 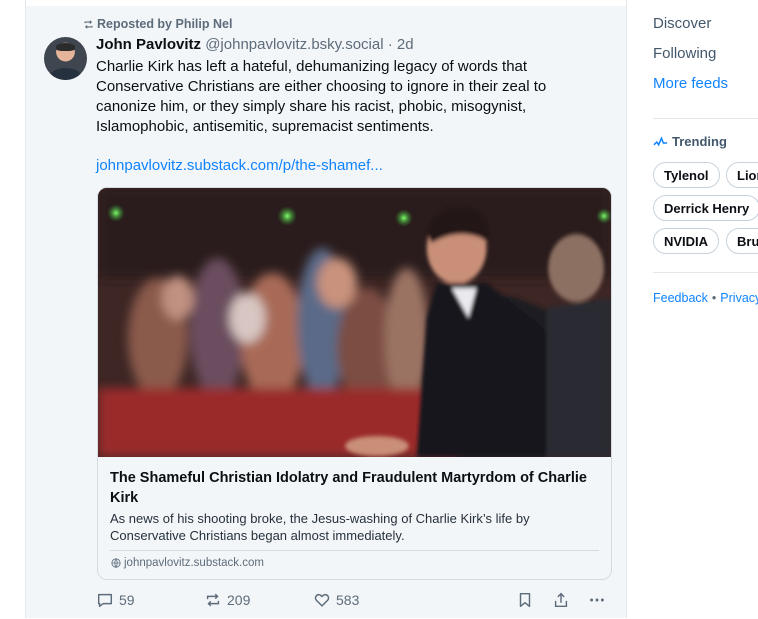 What do you see at coordinates (127, 600) in the screenshot?
I see `reply-count: 59` at bounding box center [127, 600].